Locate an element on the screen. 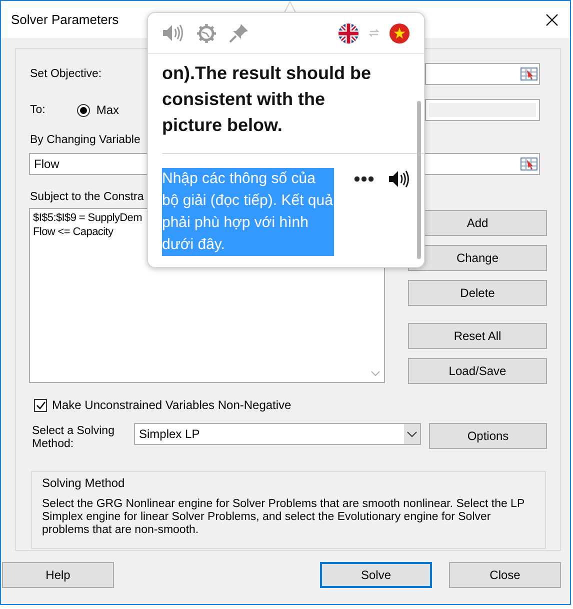  objective-field is located at coordinates (482, 74).